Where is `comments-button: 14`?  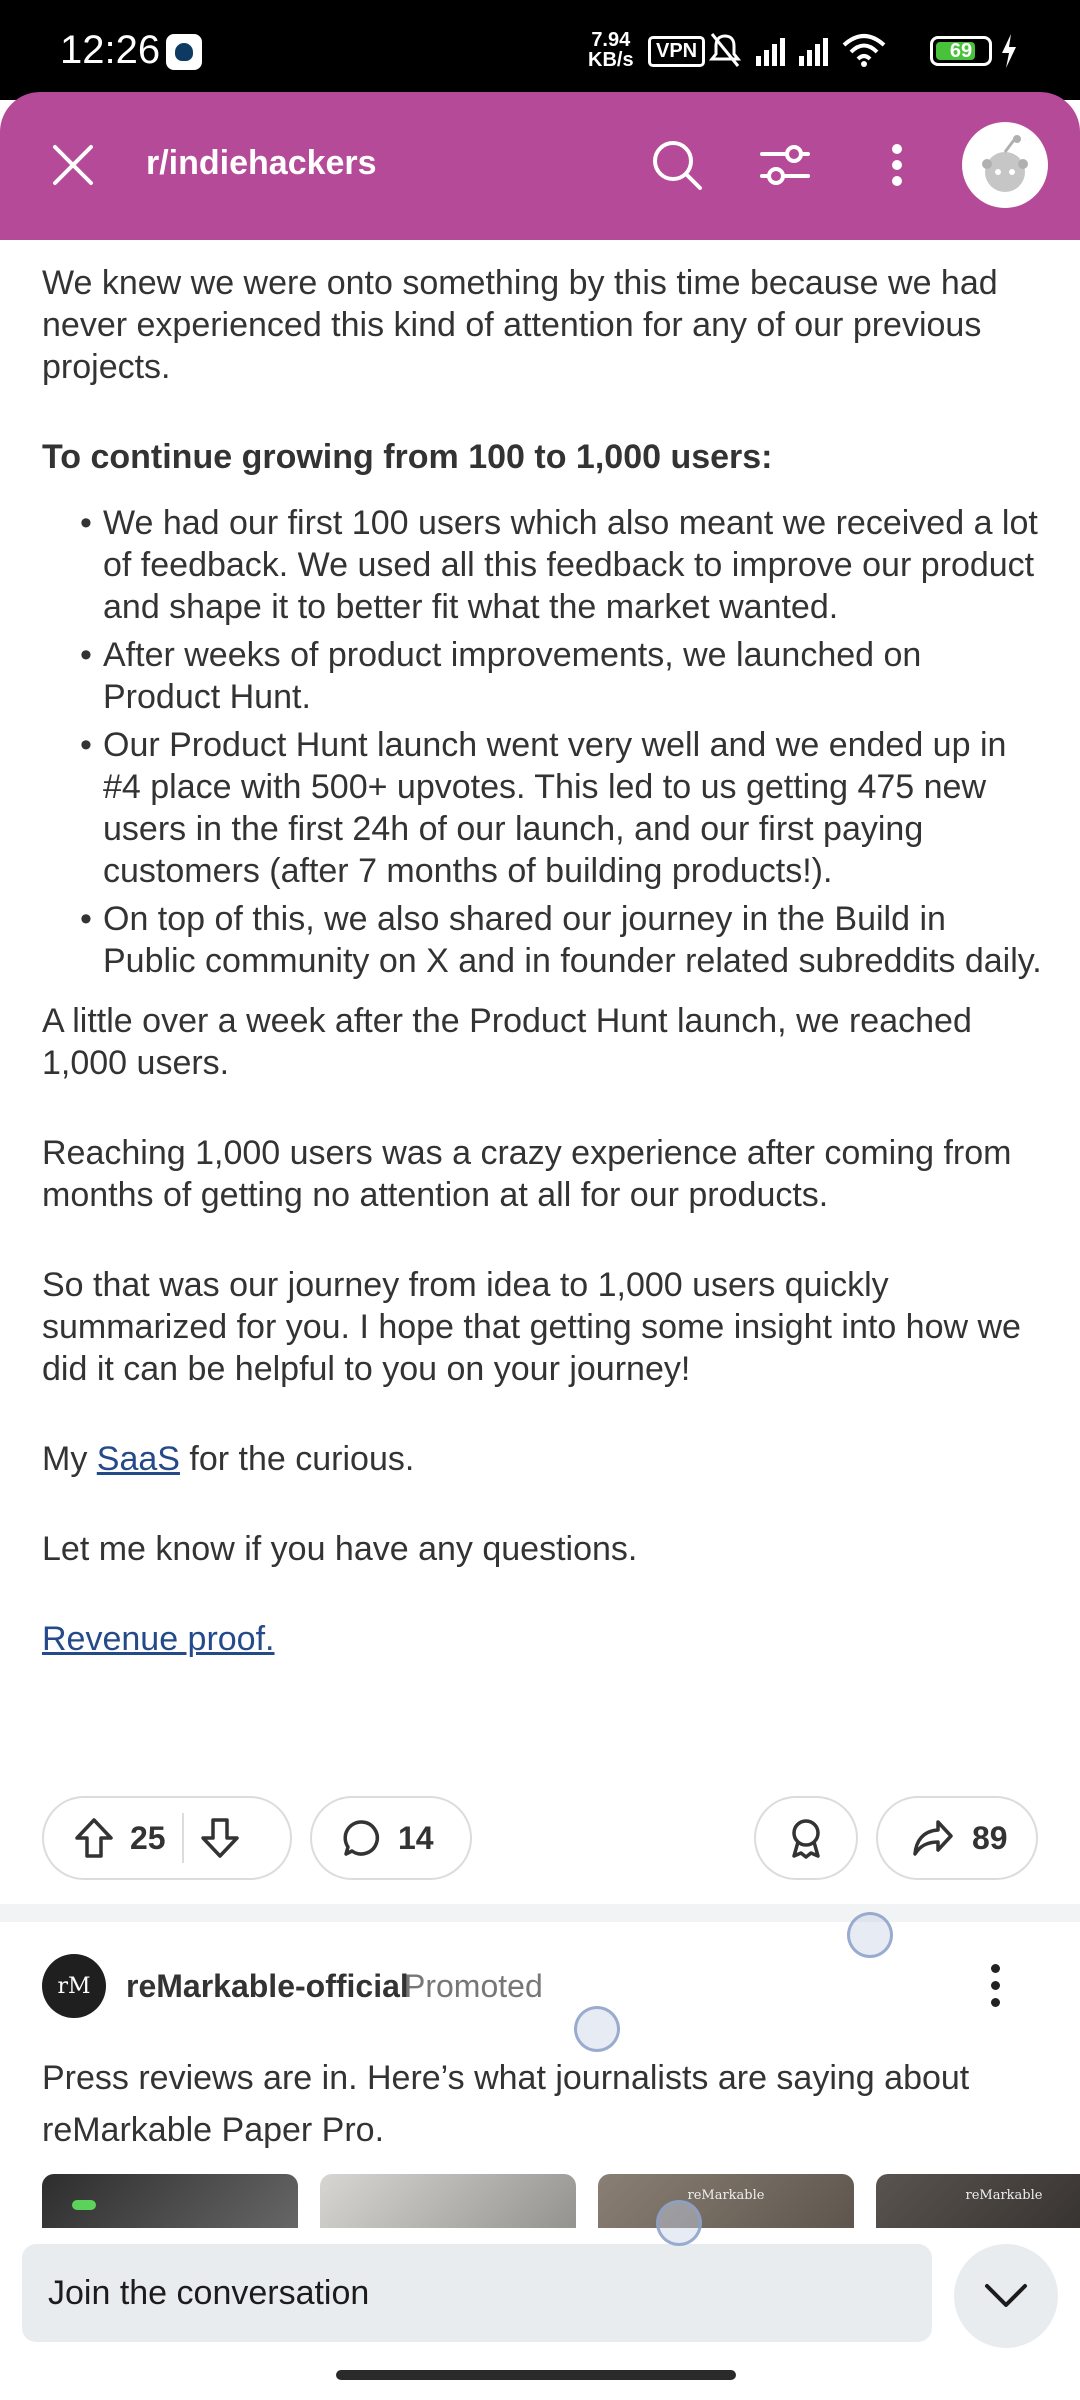
comments-button: 14 is located at coordinates (391, 1838).